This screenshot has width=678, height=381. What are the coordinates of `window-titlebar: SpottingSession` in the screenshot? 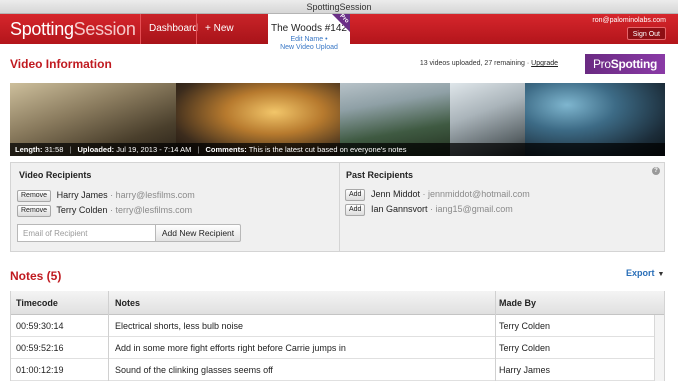 It's located at (339, 7).